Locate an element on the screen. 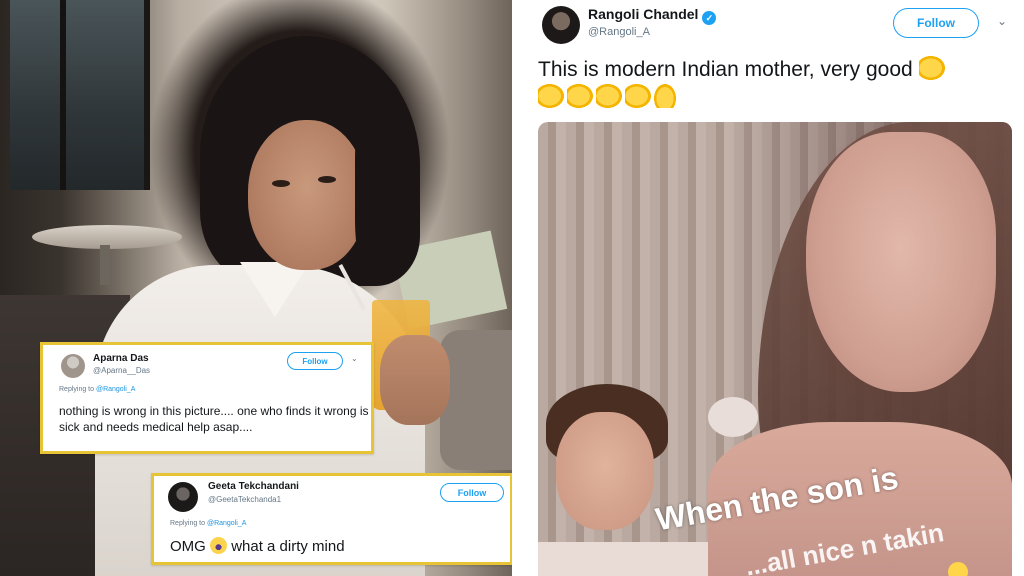 This screenshot has width=1024, height=576. user-handle: @Aparna__Das is located at coordinates (121, 370).